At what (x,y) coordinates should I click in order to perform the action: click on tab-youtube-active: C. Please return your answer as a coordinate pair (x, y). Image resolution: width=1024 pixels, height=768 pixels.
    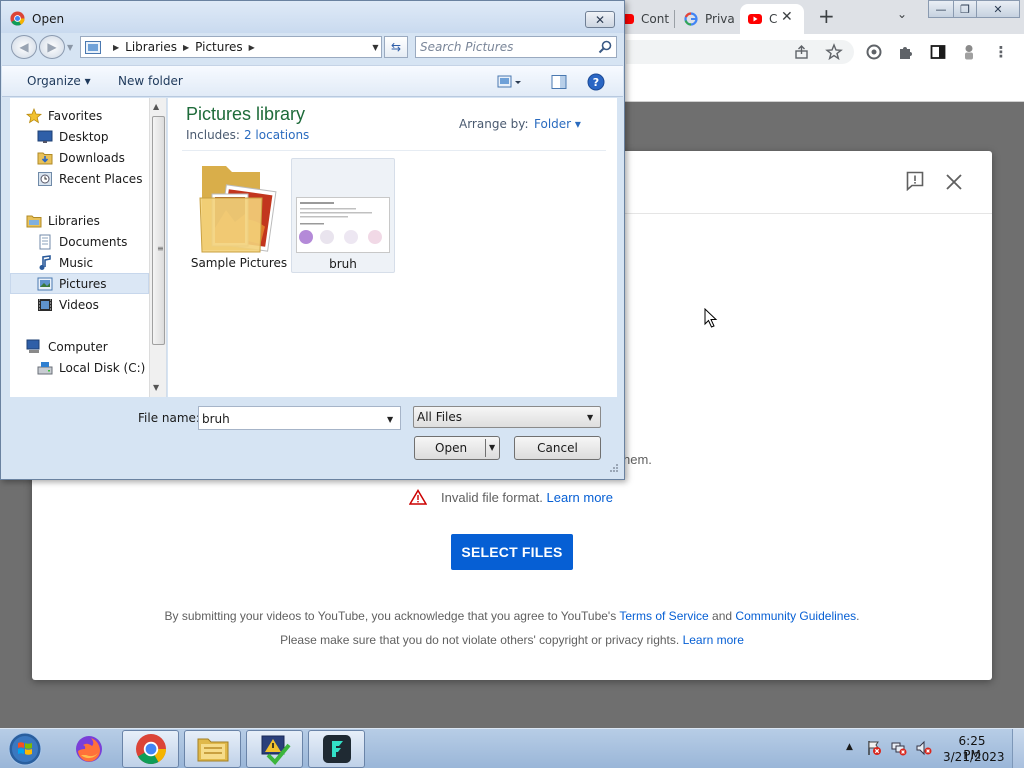
    Looking at the image, I should click on (772, 19).